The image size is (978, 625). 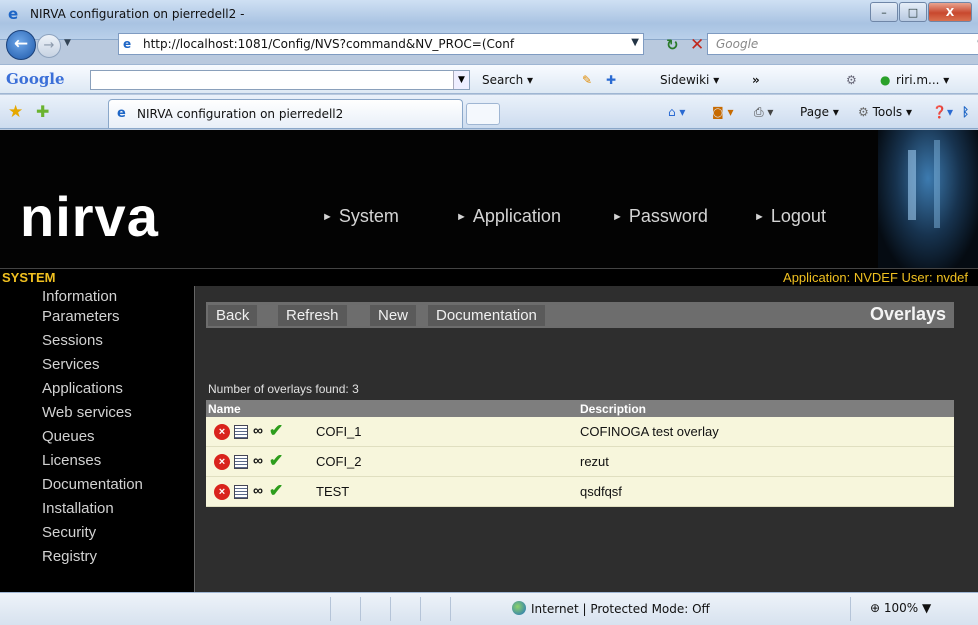 I want to click on documentation-button: Documentation, so click(x=486, y=315).